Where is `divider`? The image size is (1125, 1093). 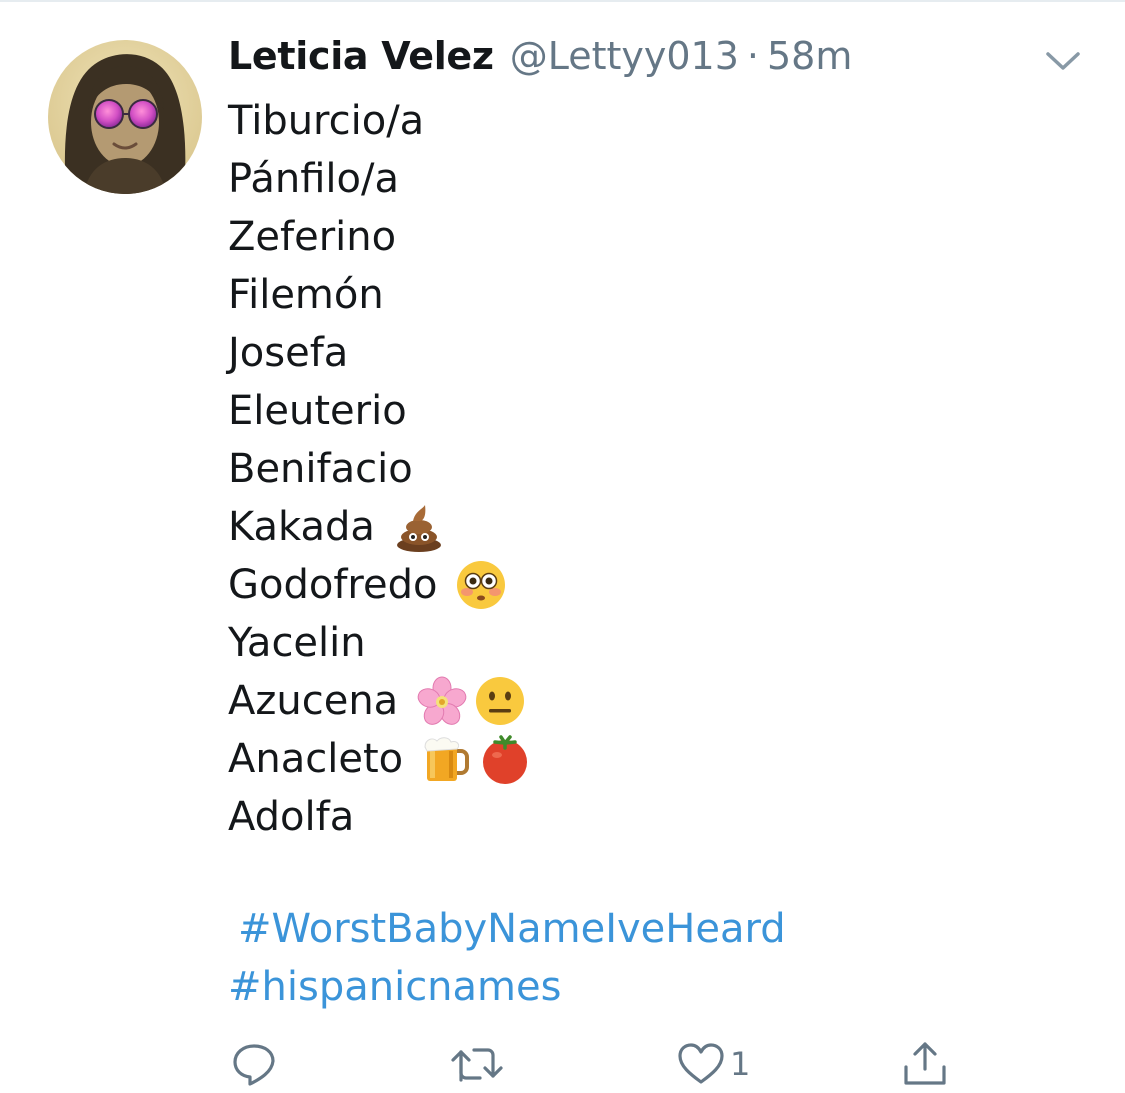 divider is located at coordinates (562, 1).